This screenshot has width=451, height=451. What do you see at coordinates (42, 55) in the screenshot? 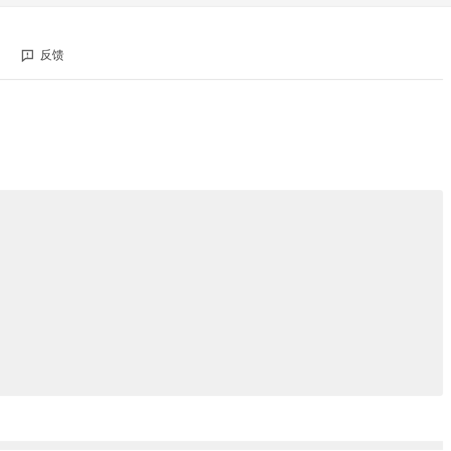
I see `feedback-link: 反馈` at bounding box center [42, 55].